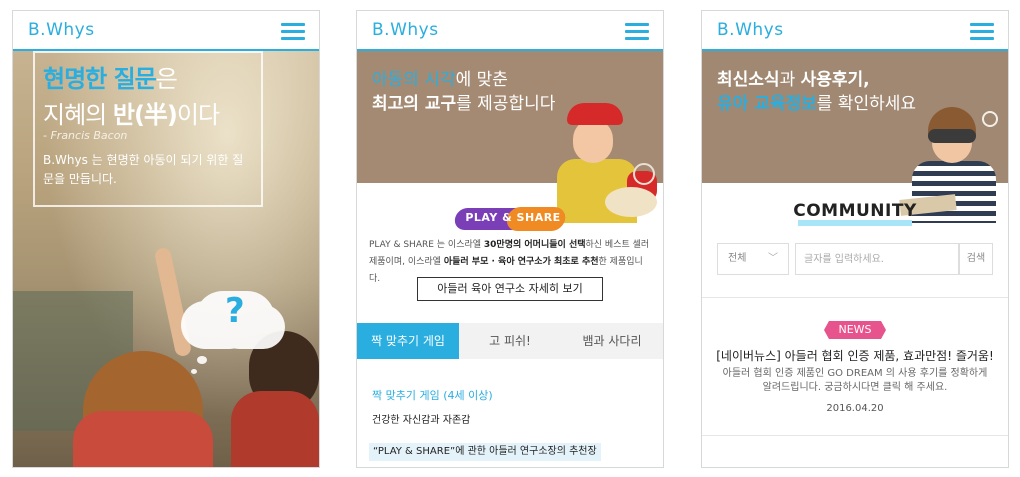 The image size is (1020, 477). I want to click on recommendation-link: “PLAY & SHARE”에 관한 아들러 연구소장의 추천장, so click(485, 452).